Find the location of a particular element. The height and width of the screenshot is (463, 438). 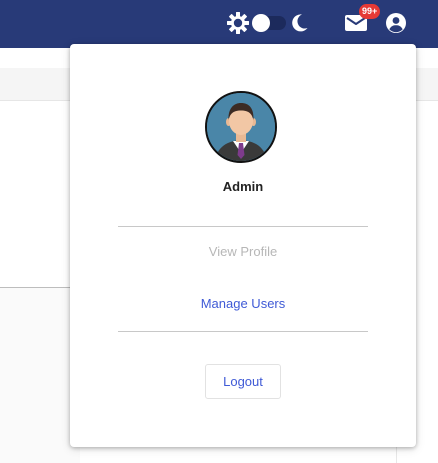

account-circle-icon is located at coordinates (396, 23).